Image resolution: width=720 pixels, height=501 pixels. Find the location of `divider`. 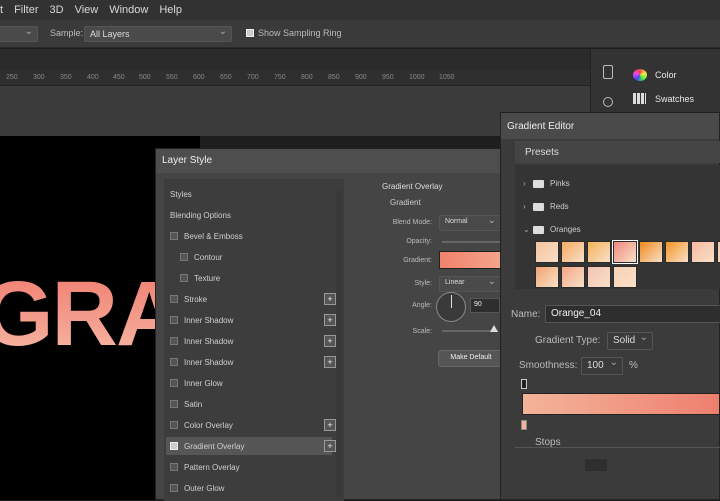

divider is located at coordinates (617, 447).